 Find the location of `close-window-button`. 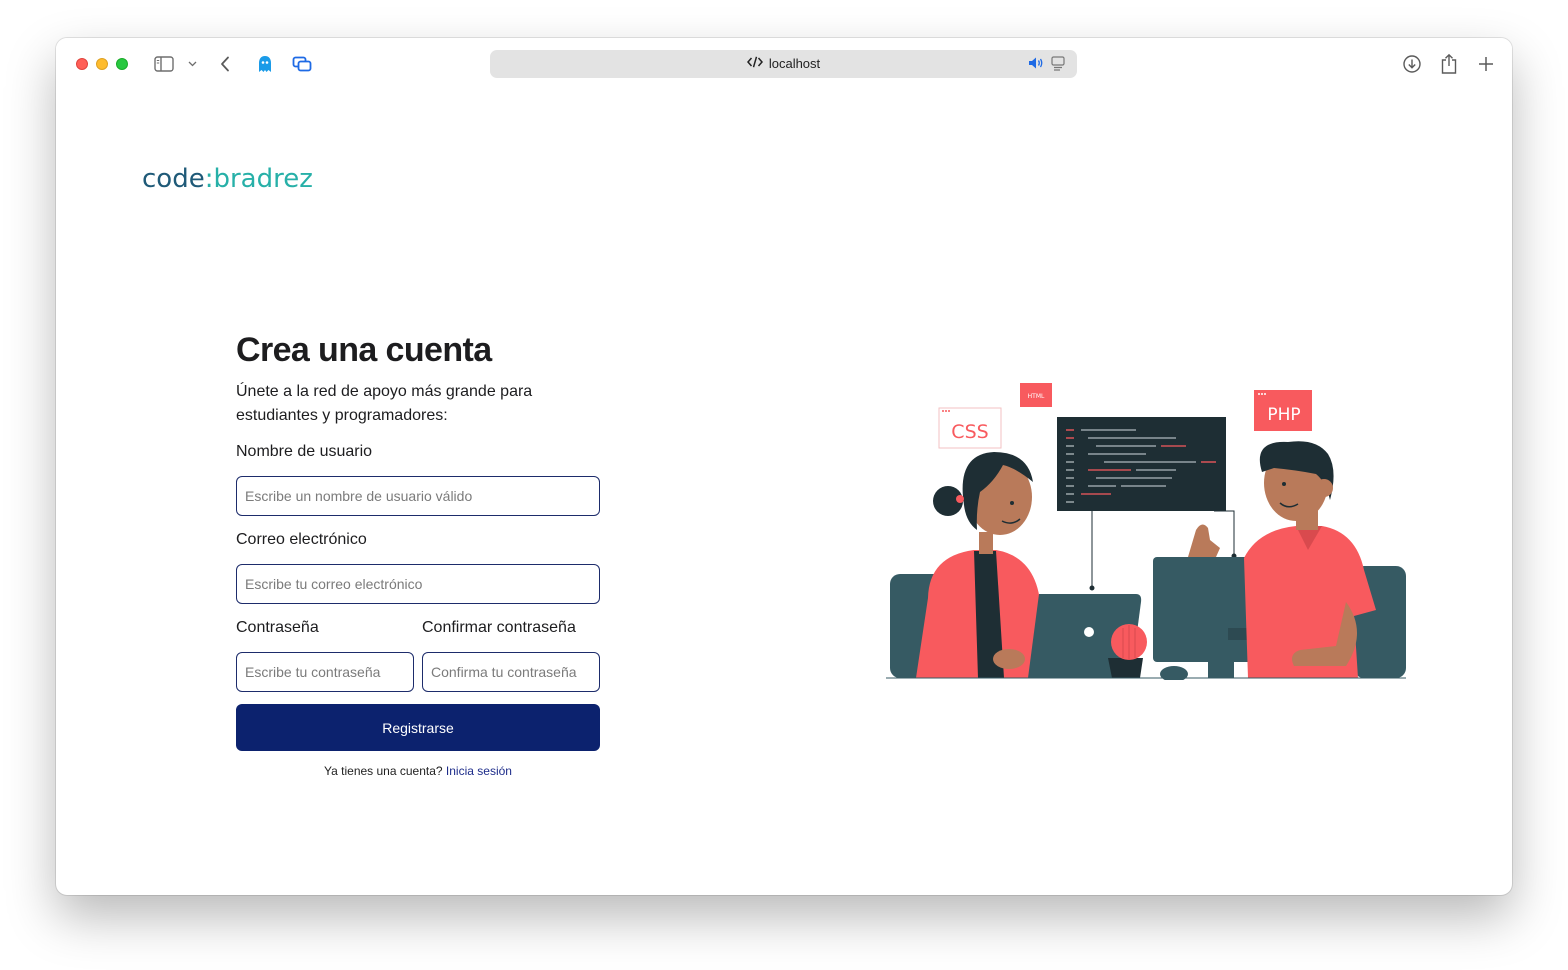

close-window-button is located at coordinates (82, 64).